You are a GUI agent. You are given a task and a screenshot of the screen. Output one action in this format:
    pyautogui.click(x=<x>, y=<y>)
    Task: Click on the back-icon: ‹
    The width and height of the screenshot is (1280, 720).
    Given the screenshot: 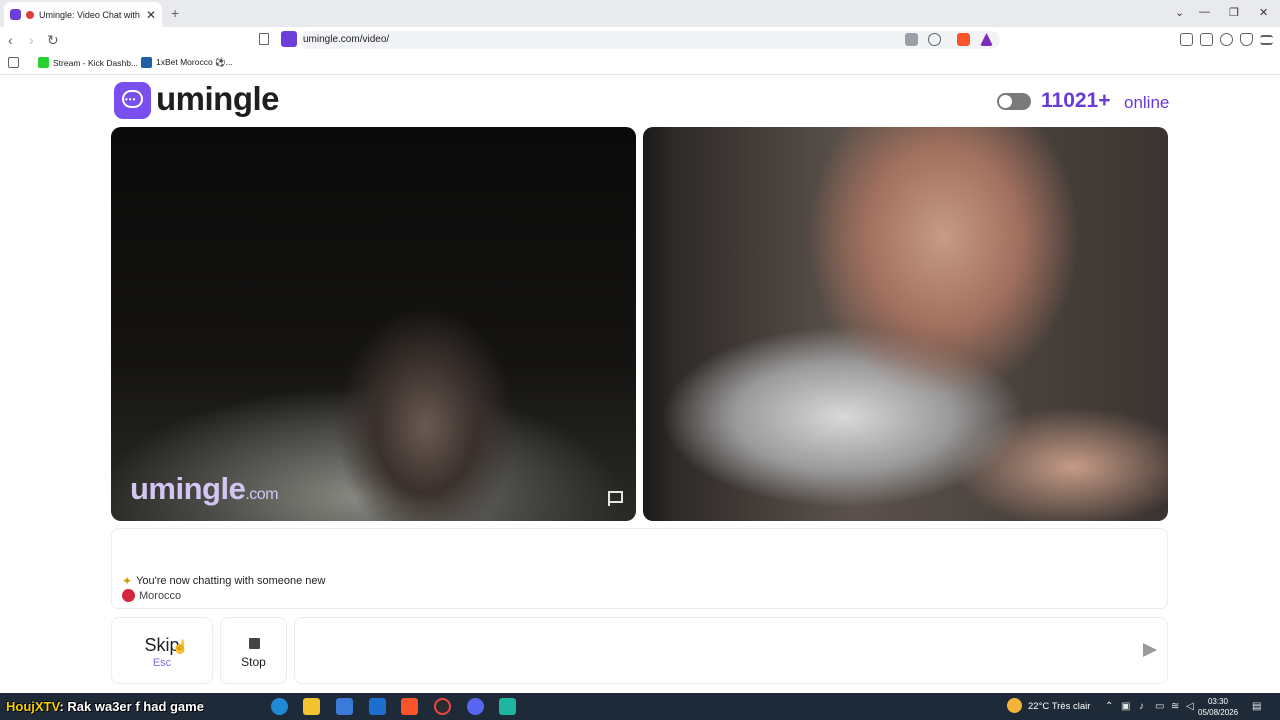 What is the action you would take?
    pyautogui.click(x=10, y=40)
    